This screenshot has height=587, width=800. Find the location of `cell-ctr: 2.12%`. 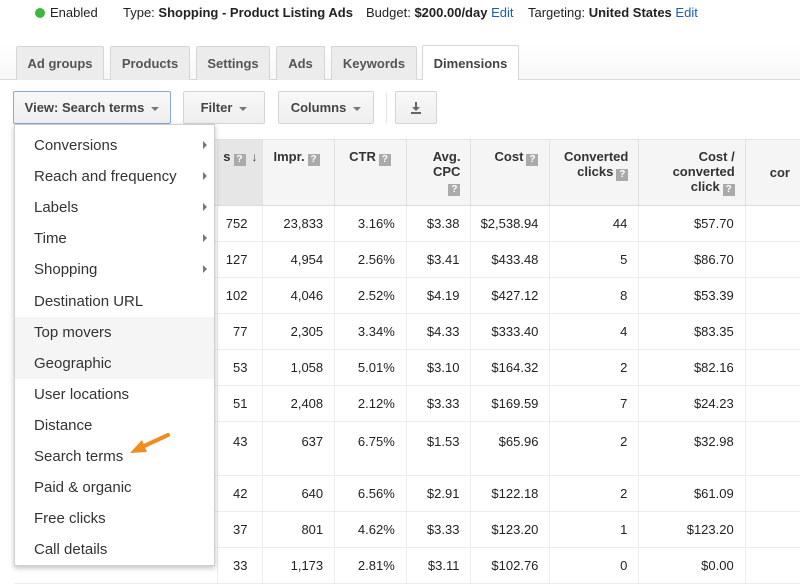

cell-ctr: 2.12% is located at coordinates (370, 403).